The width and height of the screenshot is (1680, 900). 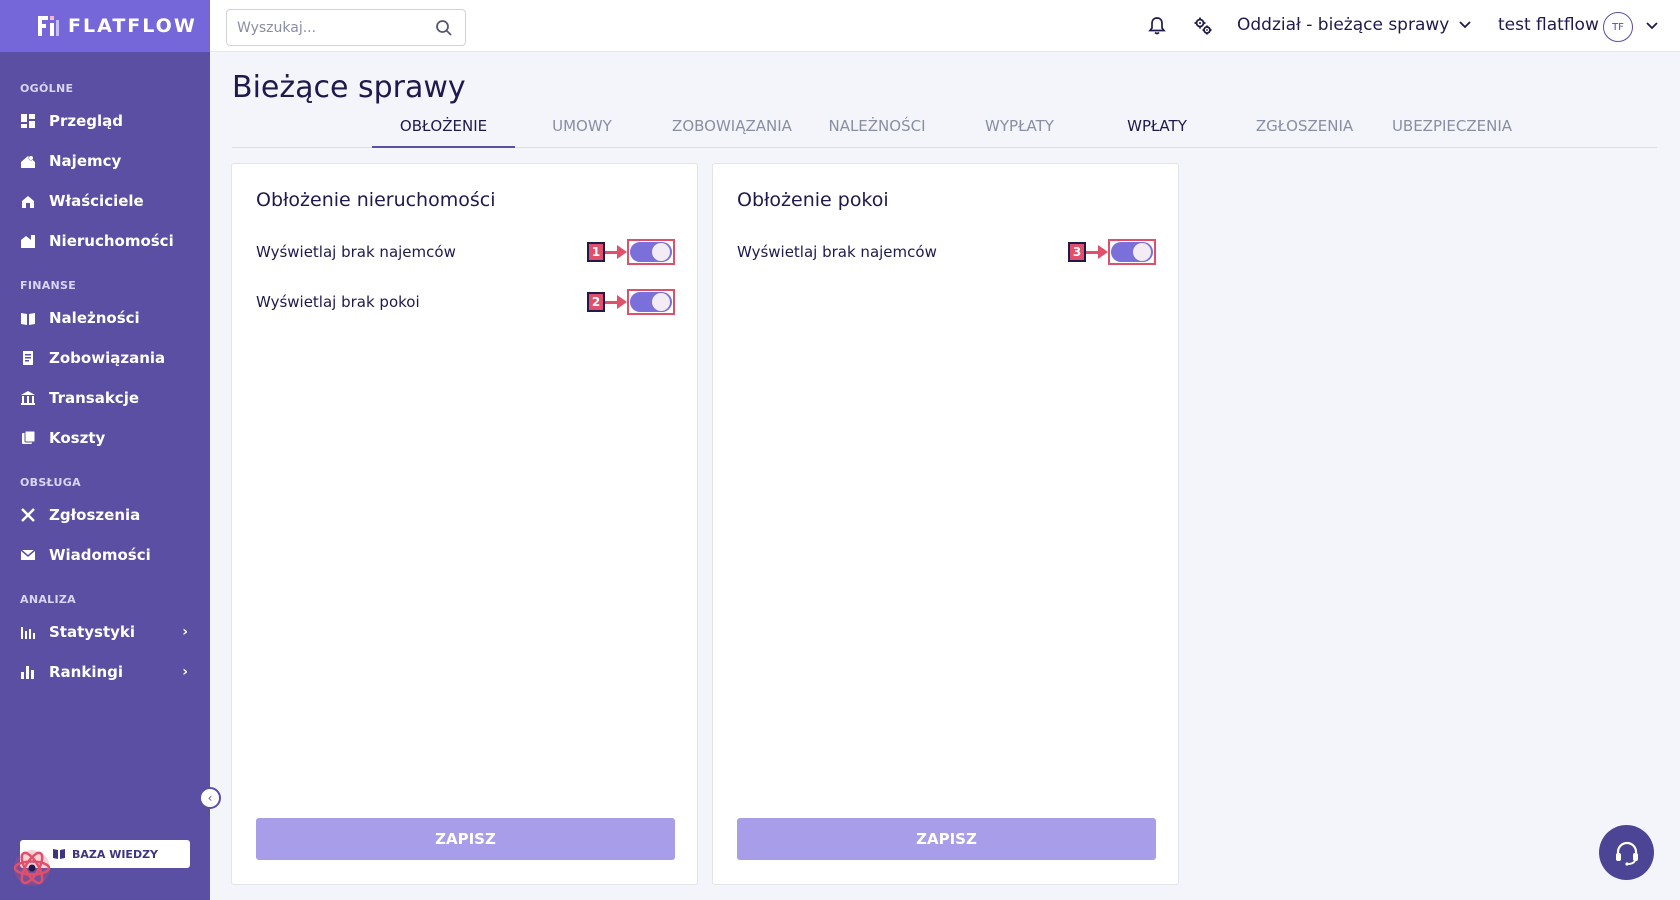 What do you see at coordinates (95, 515) in the screenshot?
I see `sidebar-item-label: Zgłoszenia` at bounding box center [95, 515].